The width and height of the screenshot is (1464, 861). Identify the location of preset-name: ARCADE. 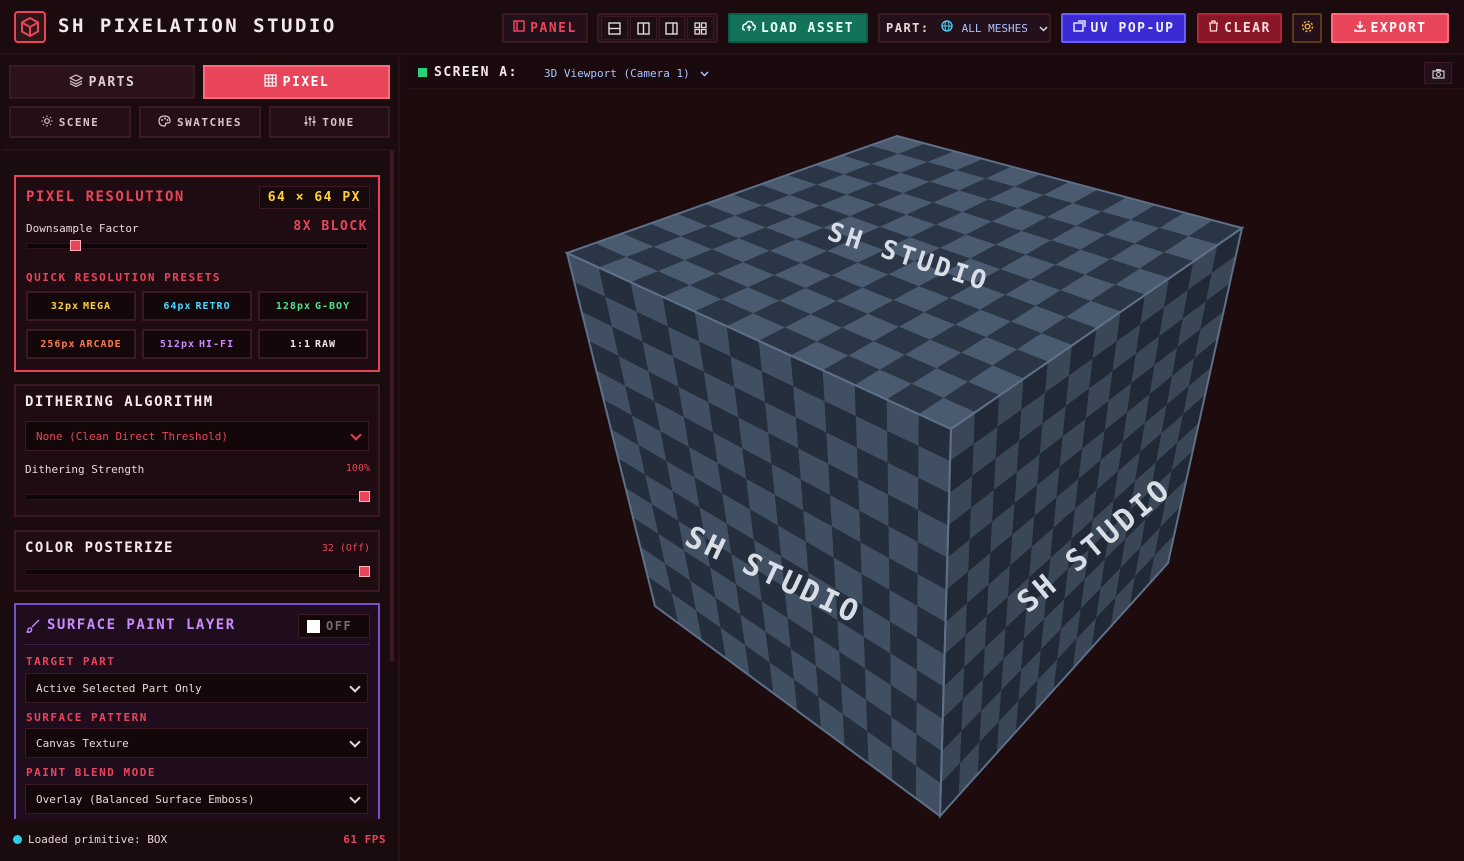
(100, 344).